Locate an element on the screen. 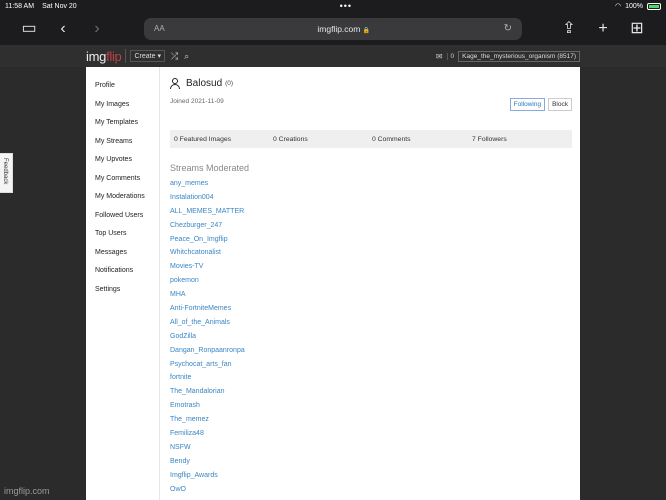  stream-link: Imgflip_Awards is located at coordinates (207, 478).